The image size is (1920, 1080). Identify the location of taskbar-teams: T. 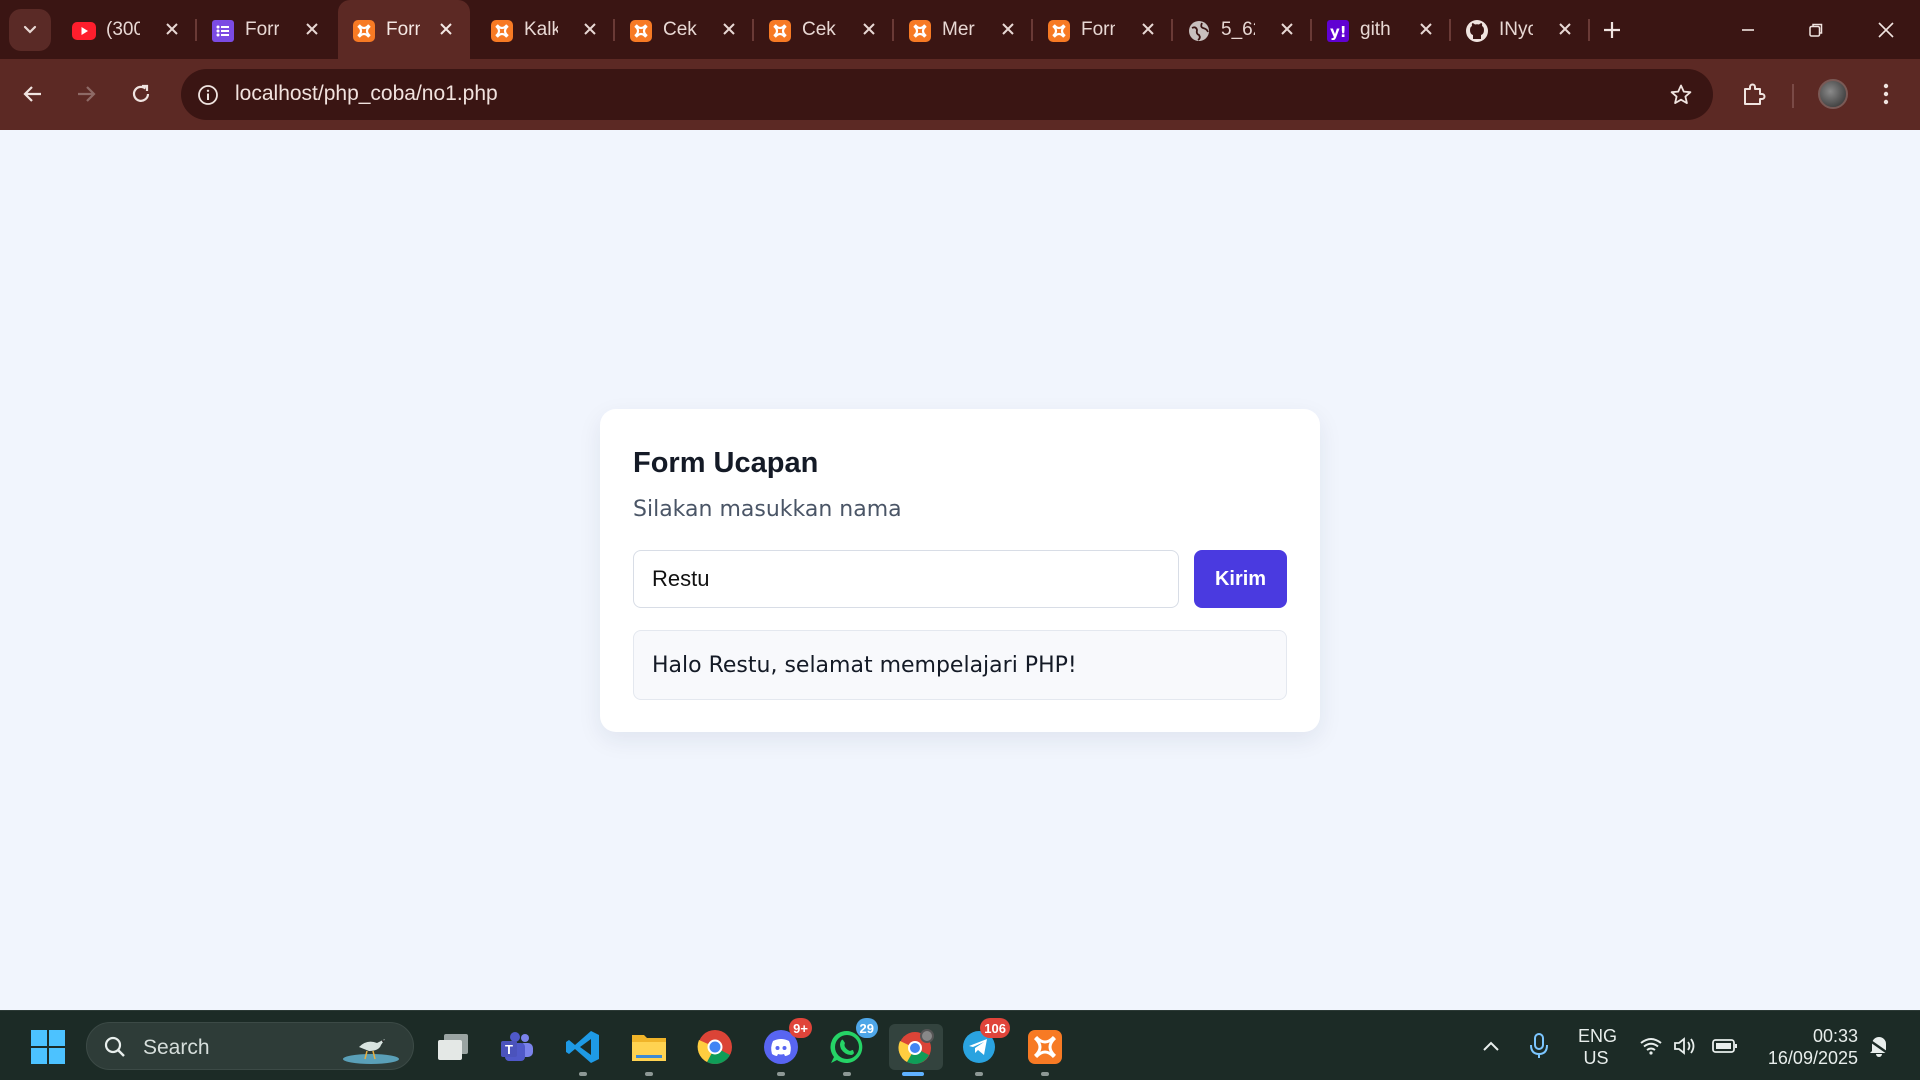
(517, 1047).